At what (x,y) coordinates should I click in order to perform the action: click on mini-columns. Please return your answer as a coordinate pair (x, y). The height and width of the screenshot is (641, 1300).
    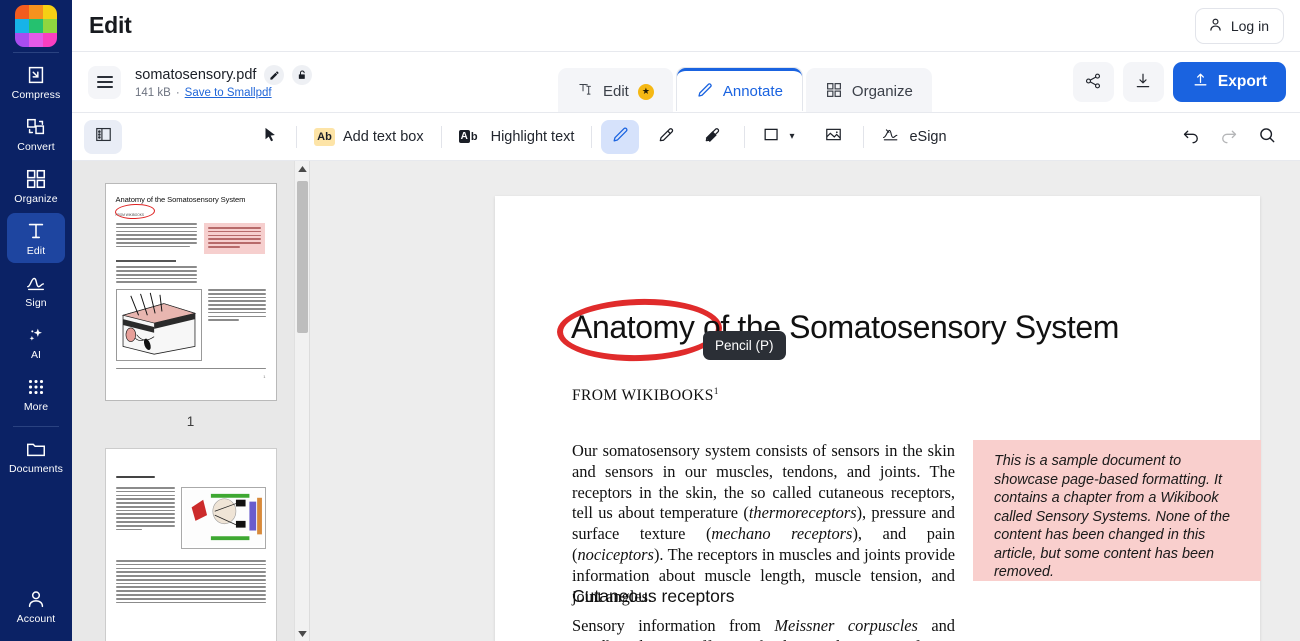
    Looking at the image, I should click on (190, 238).